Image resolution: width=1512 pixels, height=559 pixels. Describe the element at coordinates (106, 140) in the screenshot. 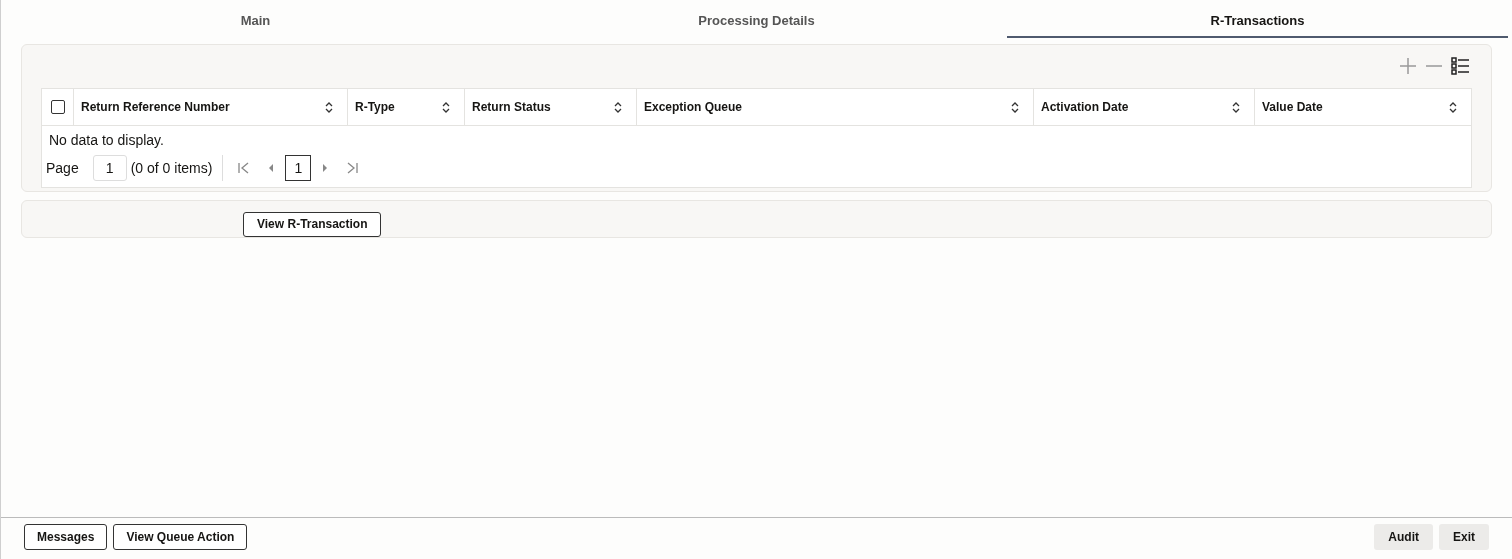

I see `empty-message: No data to display.` at that location.